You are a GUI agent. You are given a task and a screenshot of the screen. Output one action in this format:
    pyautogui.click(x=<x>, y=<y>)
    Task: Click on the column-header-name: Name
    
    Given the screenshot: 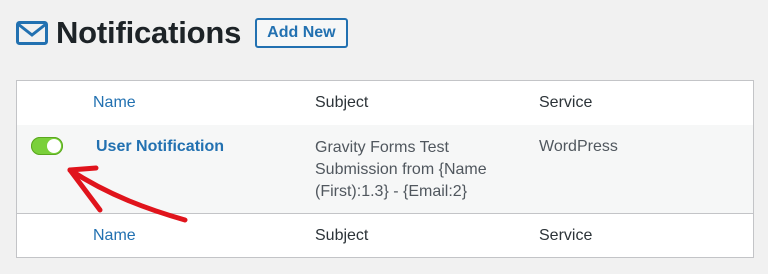 What is the action you would take?
    pyautogui.click(x=114, y=103)
    